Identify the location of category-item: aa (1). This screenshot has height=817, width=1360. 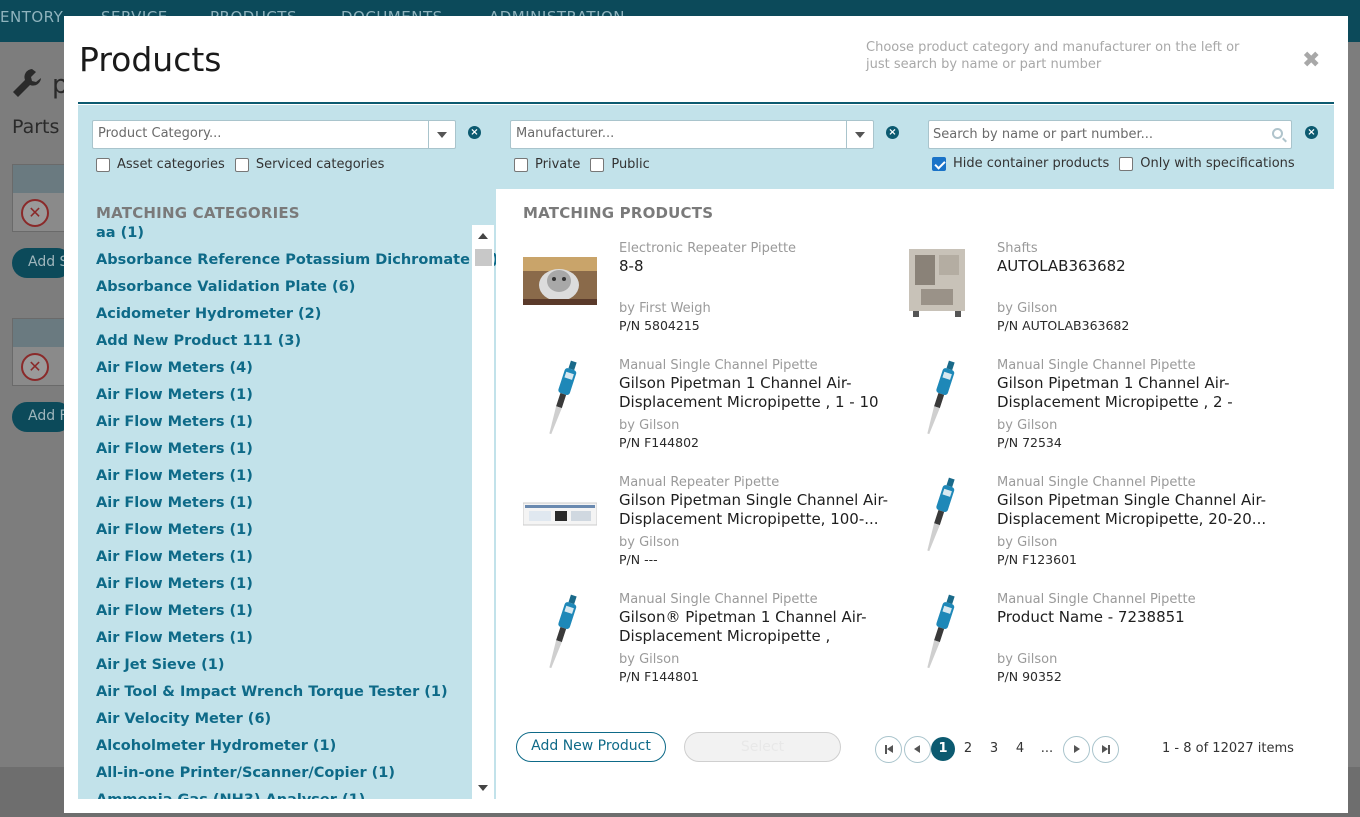
(281, 238).